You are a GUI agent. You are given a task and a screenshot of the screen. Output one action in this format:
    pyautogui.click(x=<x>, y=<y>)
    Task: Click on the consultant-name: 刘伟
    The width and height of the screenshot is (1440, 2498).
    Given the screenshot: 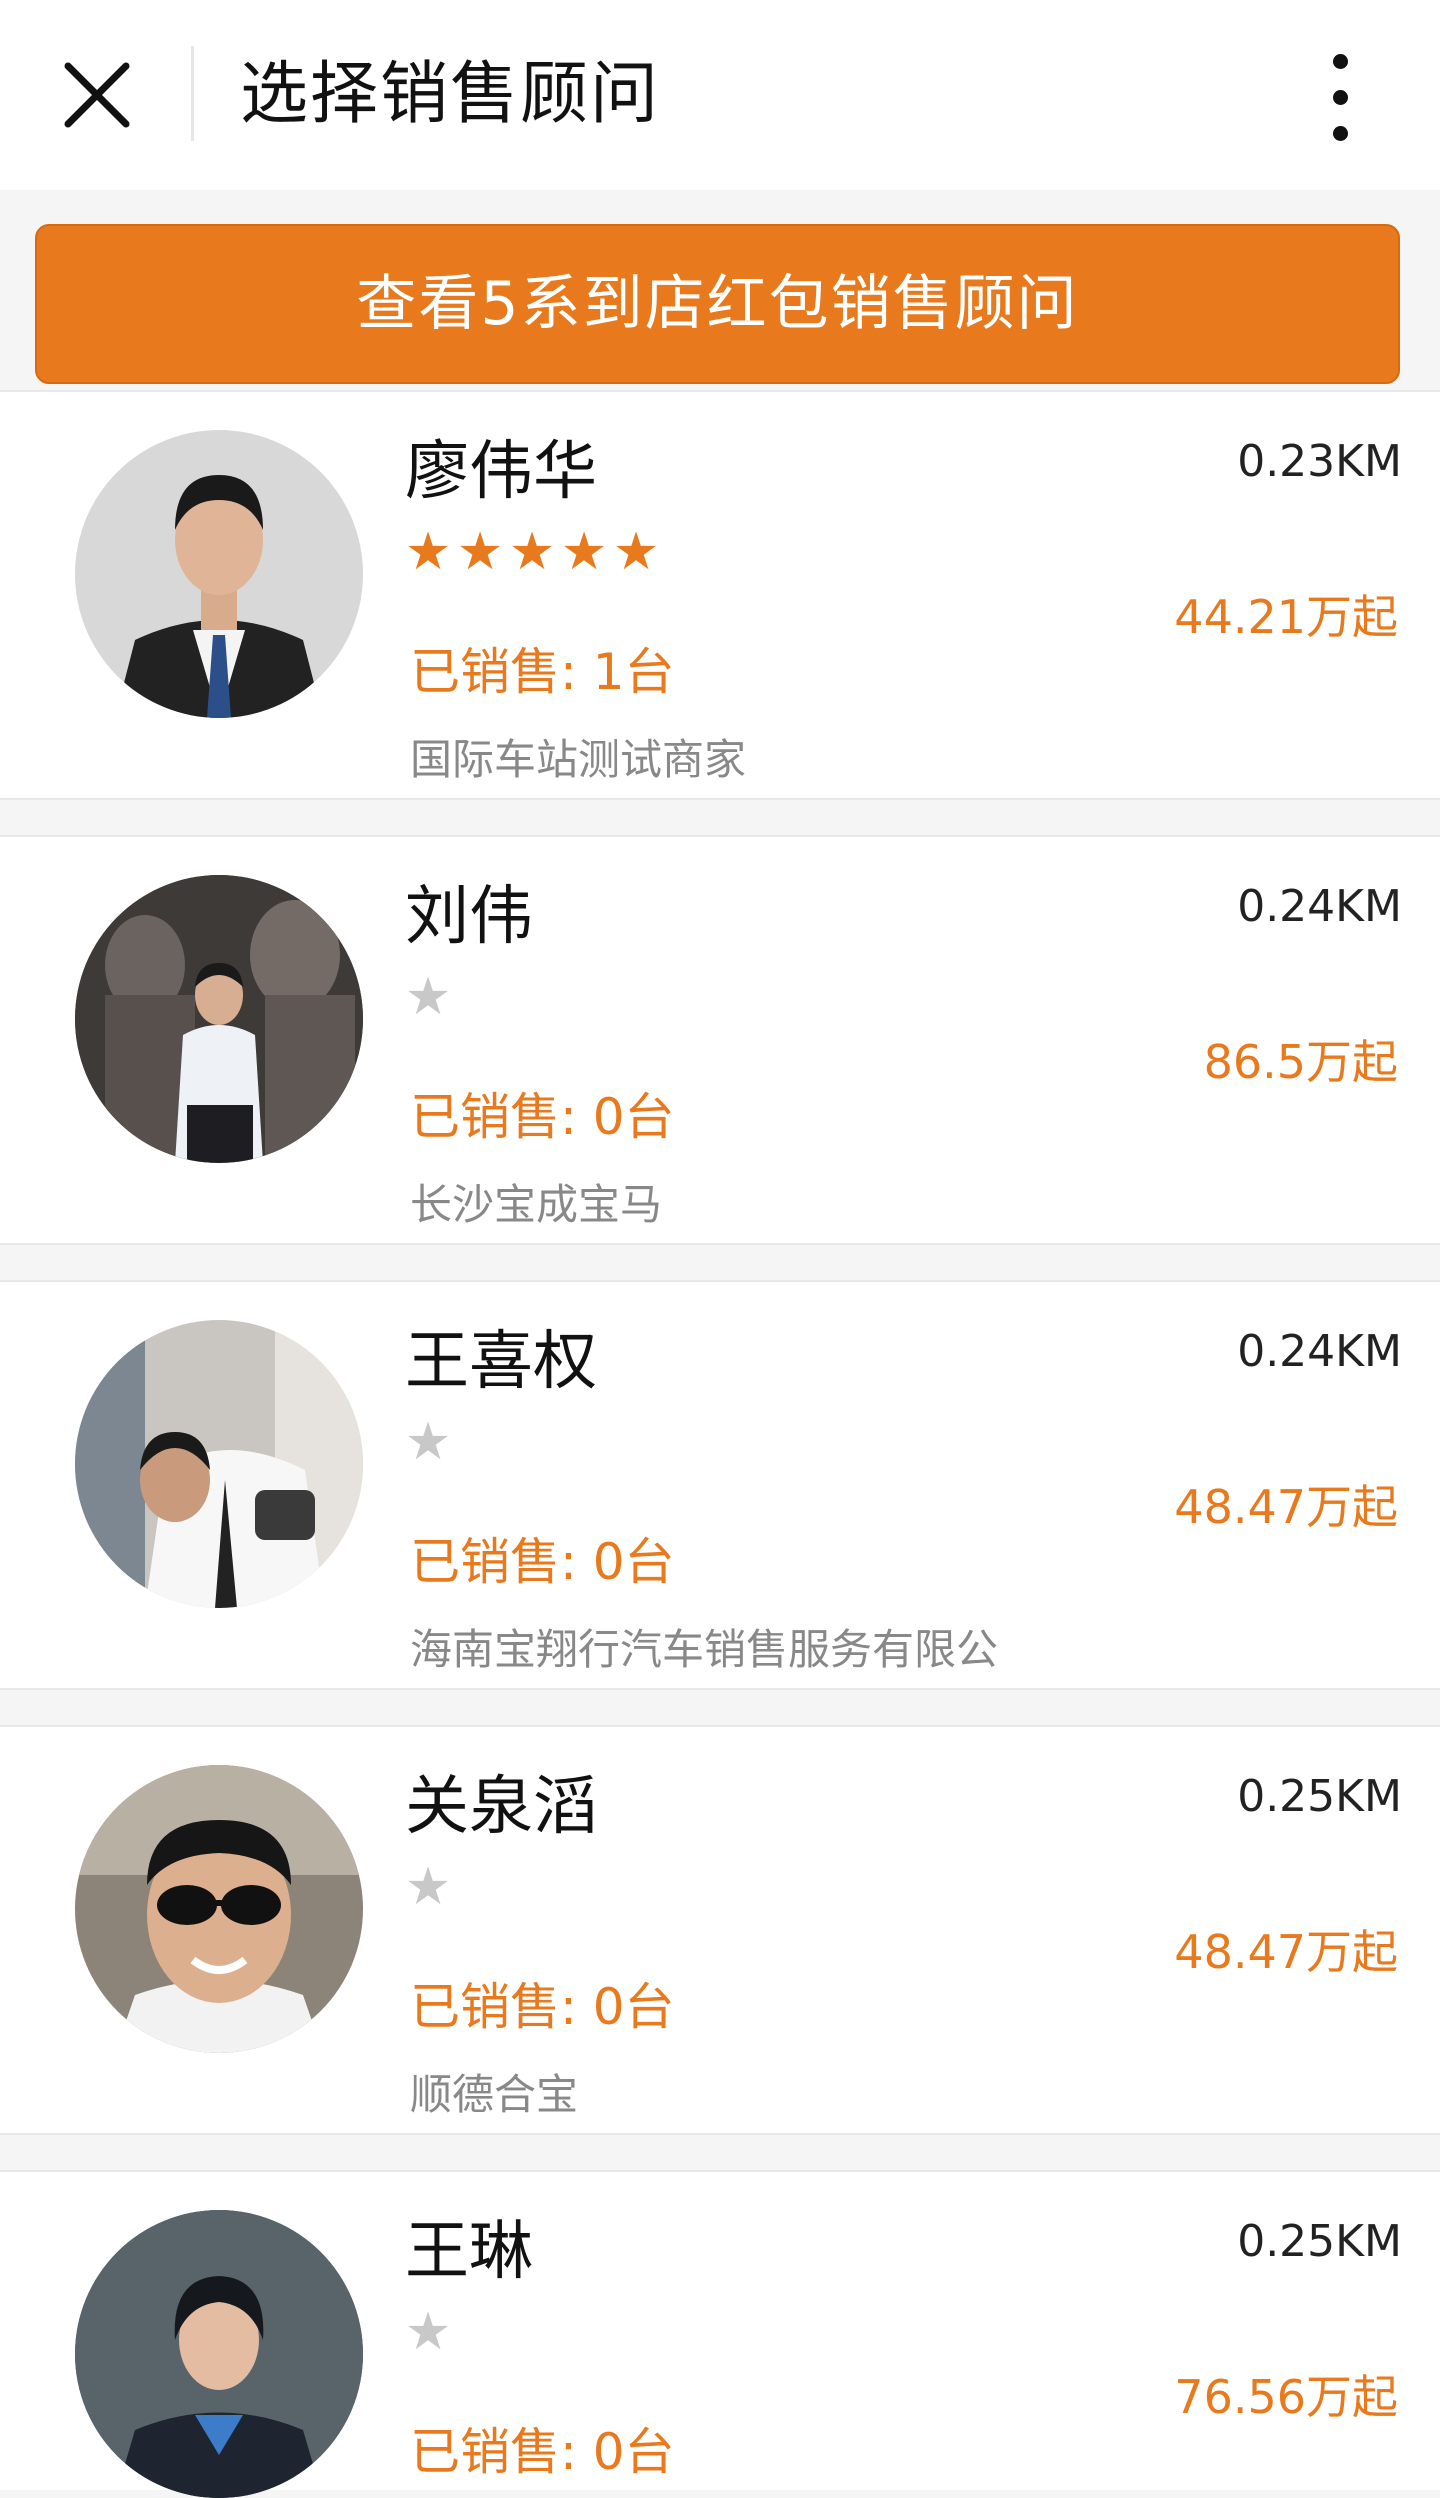 What is the action you would take?
    pyautogui.click(x=469, y=917)
    